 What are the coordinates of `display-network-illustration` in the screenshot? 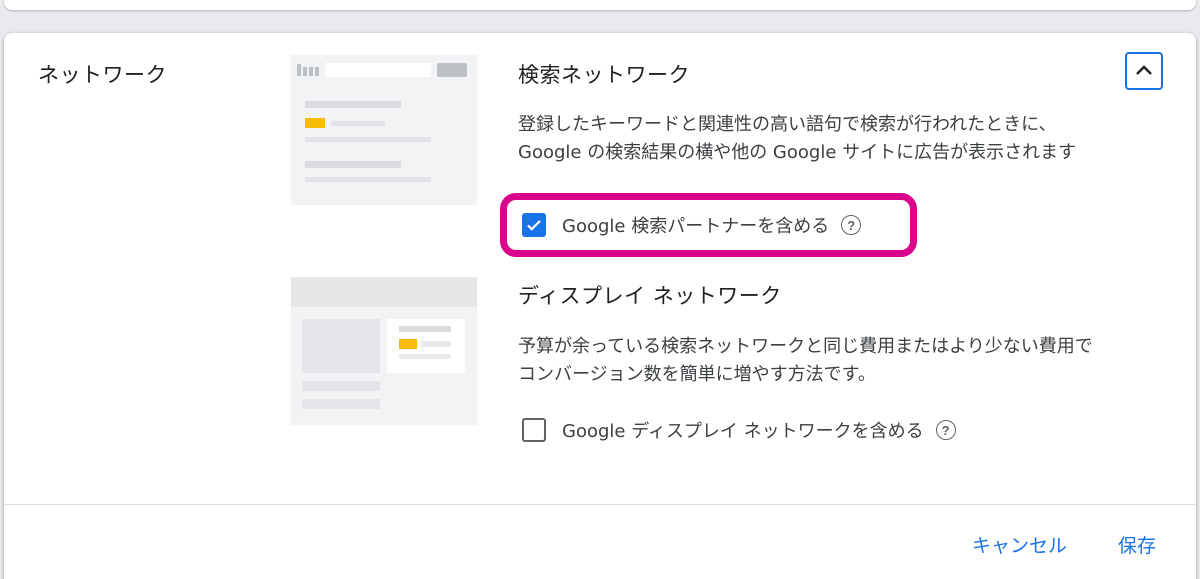 It's located at (384, 351).